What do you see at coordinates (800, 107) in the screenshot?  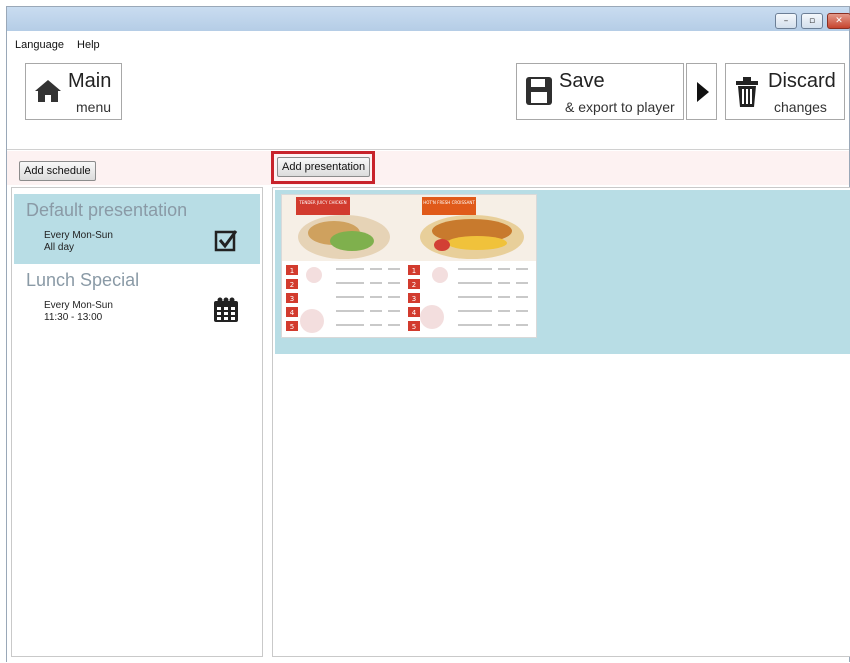 I see `changes-label: changes` at bounding box center [800, 107].